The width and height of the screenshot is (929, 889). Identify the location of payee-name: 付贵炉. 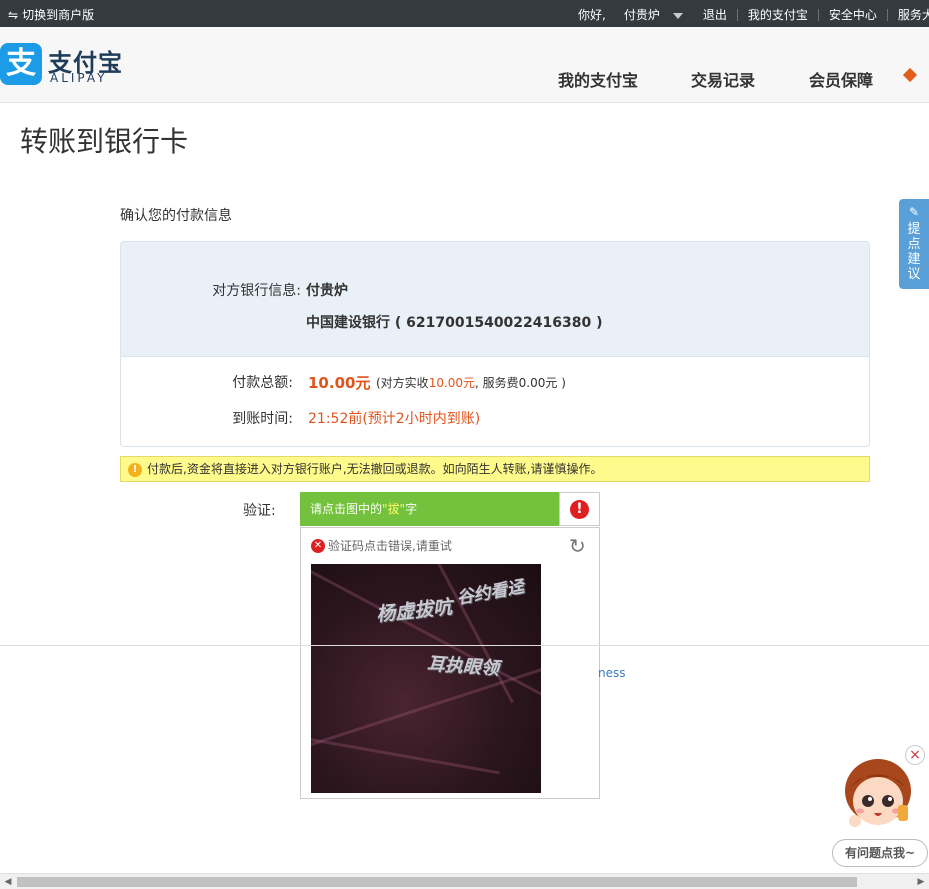
(327, 291).